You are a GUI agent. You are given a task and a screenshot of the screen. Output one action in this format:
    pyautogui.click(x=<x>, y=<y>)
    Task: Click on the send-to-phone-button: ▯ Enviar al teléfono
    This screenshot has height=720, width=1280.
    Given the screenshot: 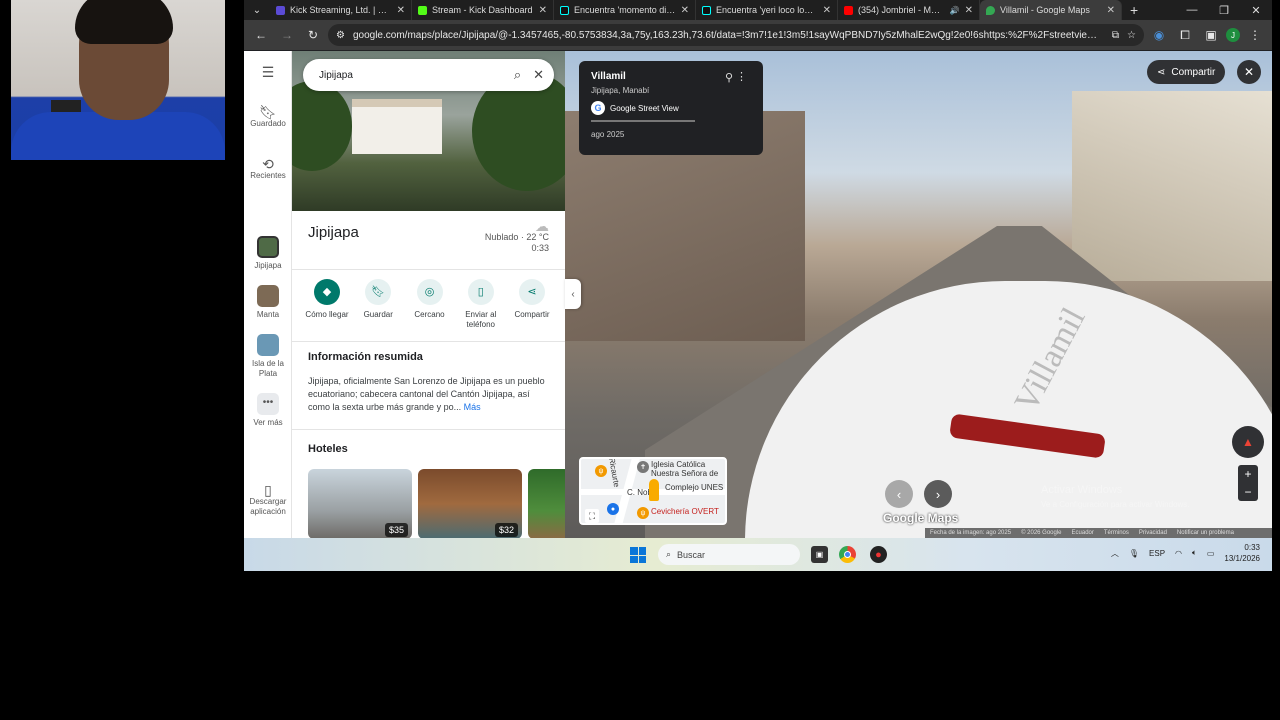 What is the action you would take?
    pyautogui.click(x=481, y=304)
    